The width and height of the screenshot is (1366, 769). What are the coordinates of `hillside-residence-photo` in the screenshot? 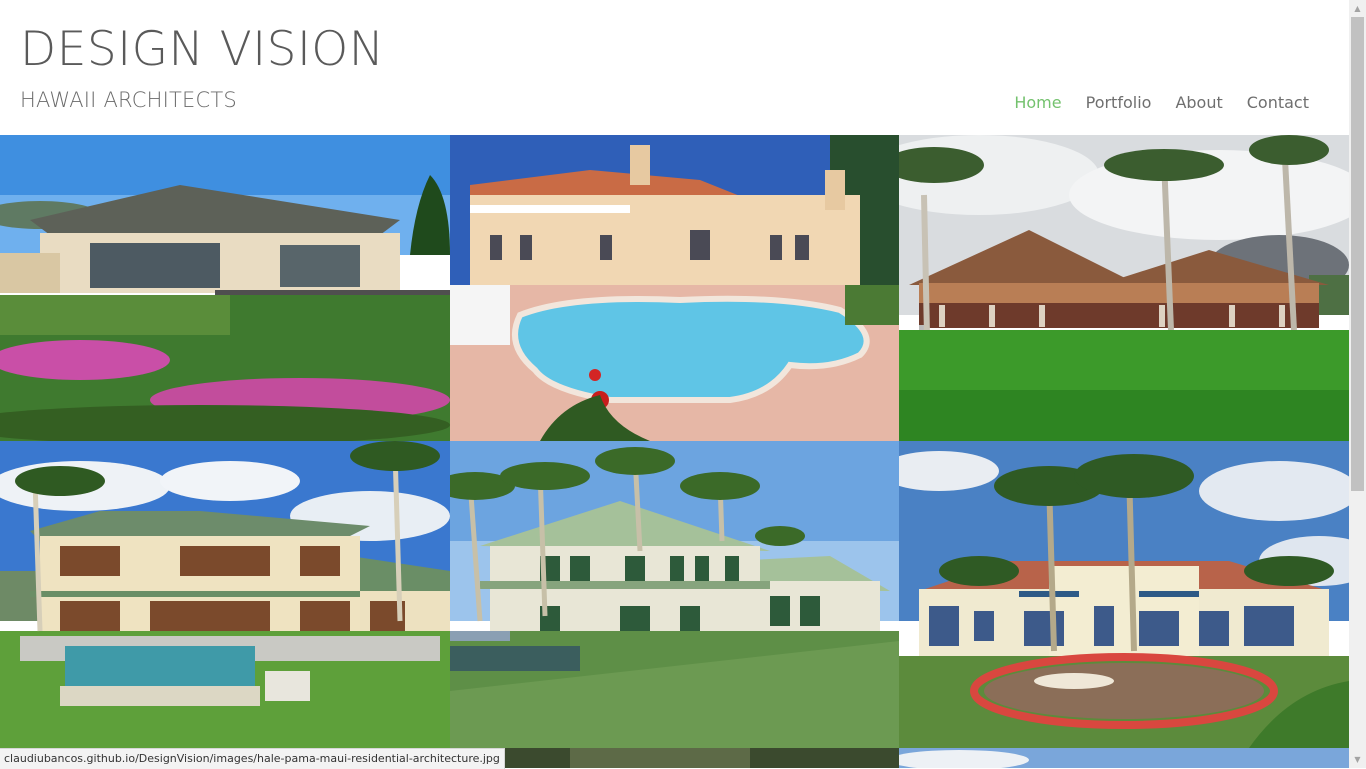 It's located at (225, 288).